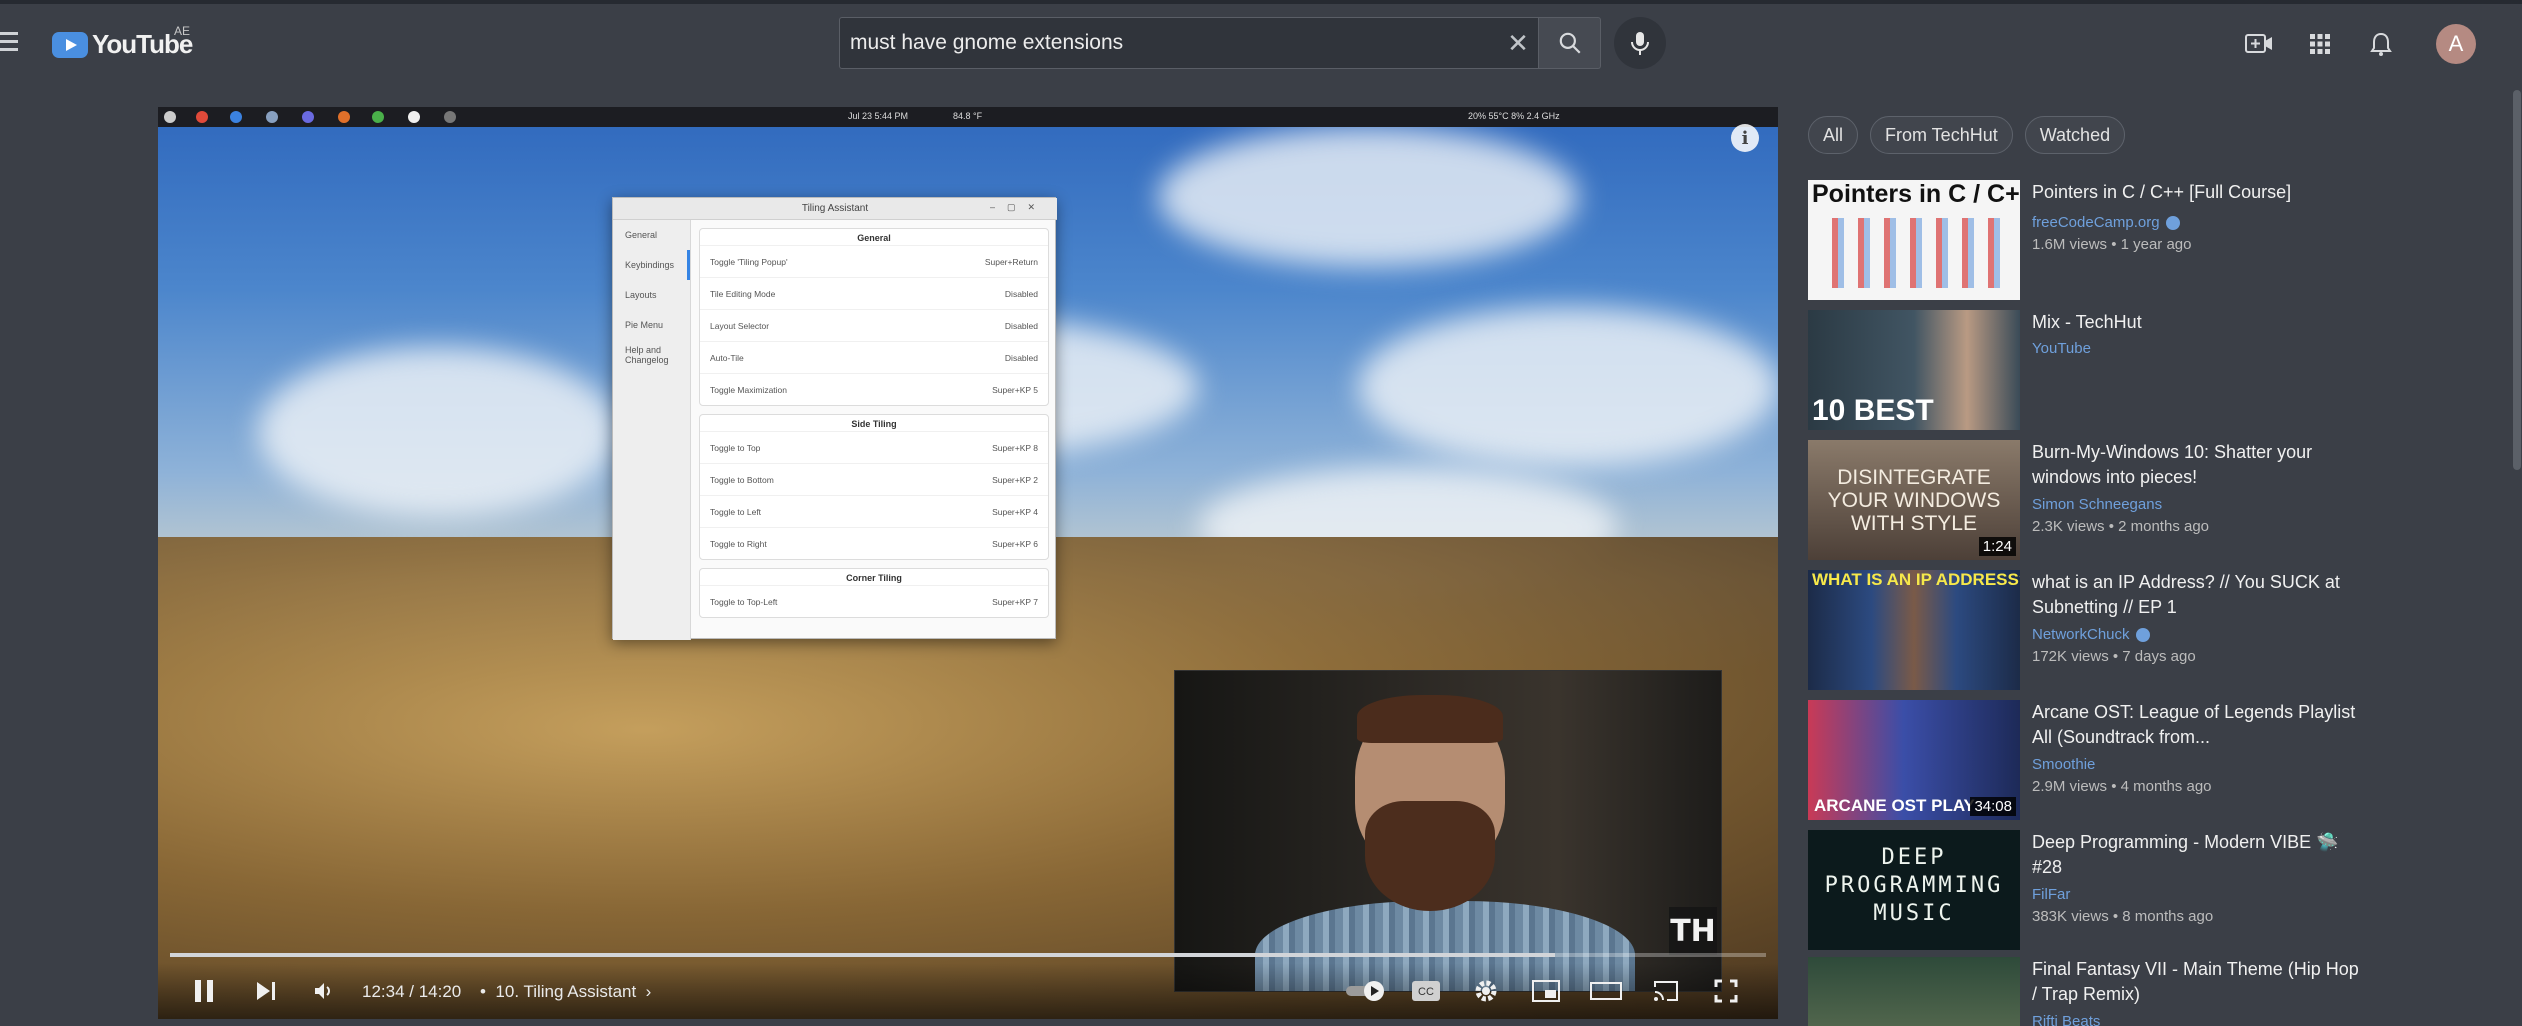 Image resolution: width=2522 pixels, height=1026 pixels. I want to click on autoplay-icon, so click(1365, 991).